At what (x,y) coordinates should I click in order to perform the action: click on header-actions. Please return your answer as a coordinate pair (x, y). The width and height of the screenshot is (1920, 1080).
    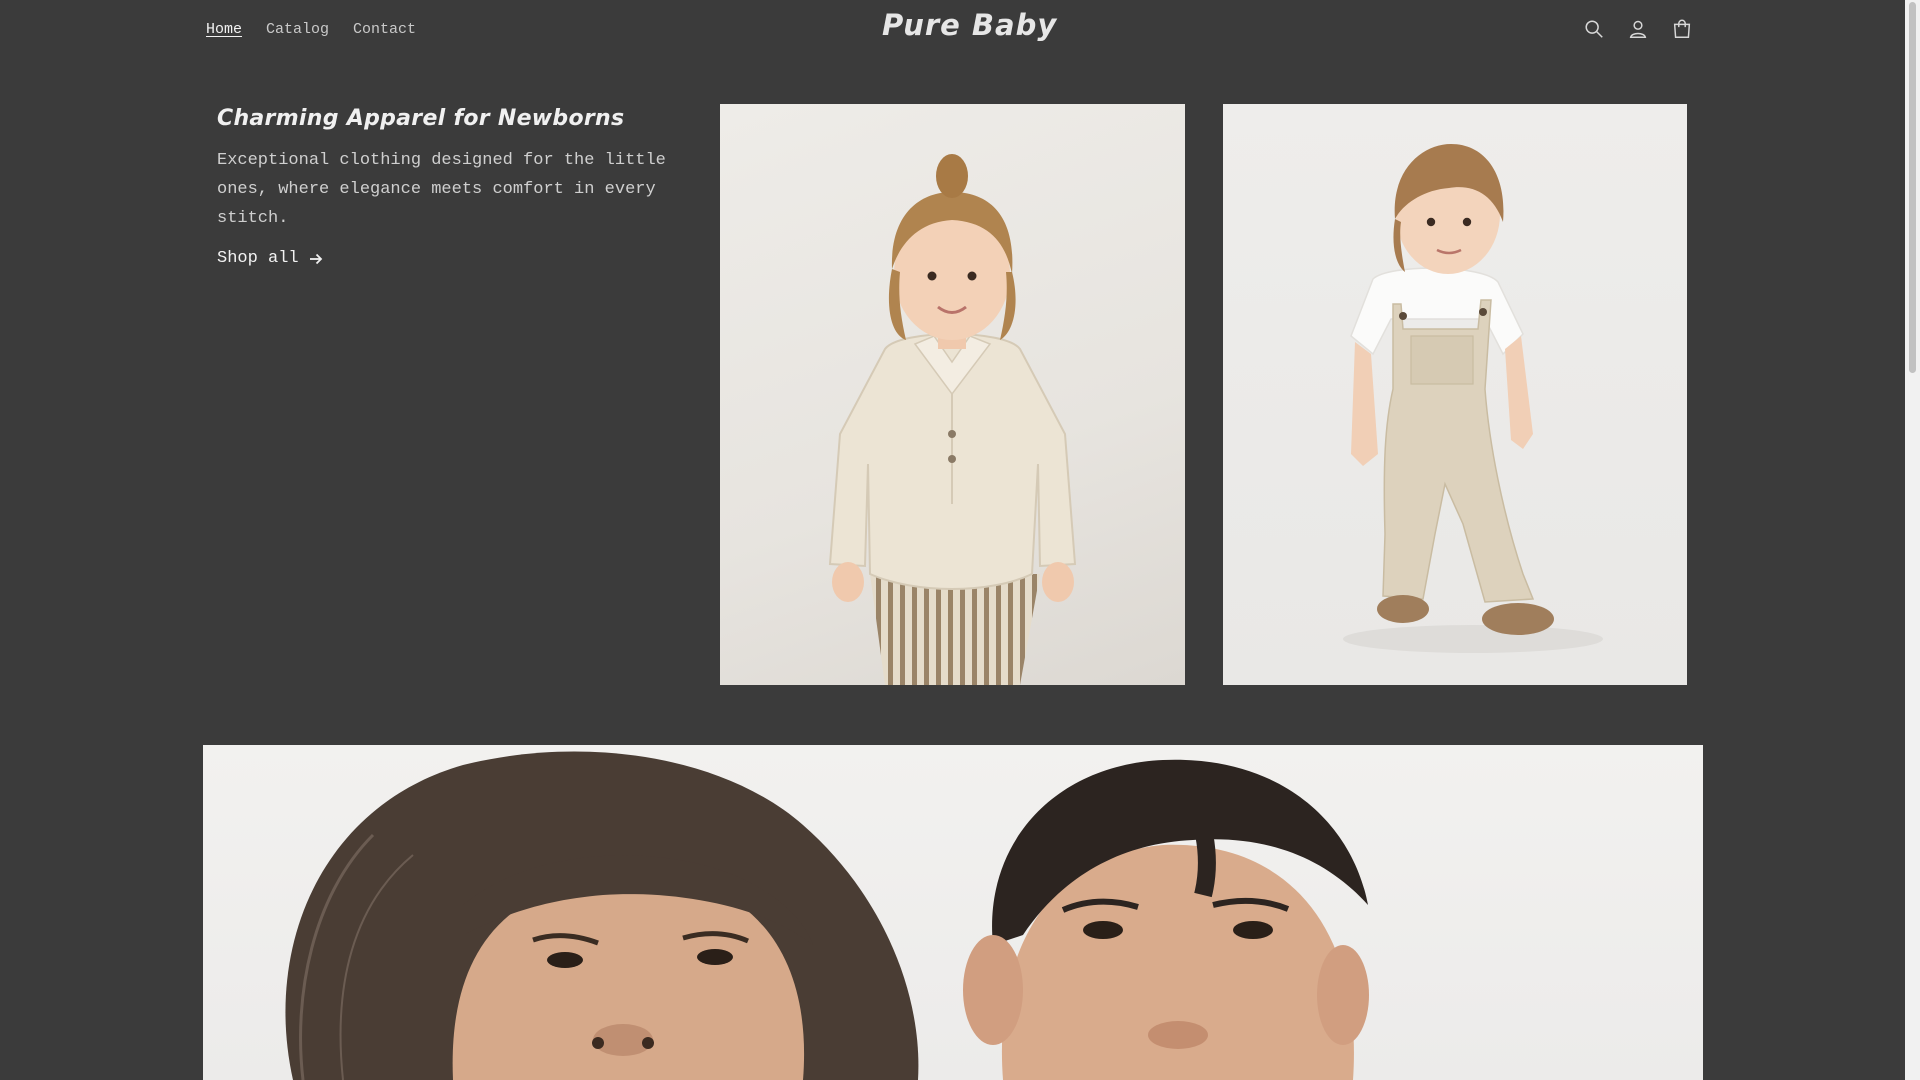
    Looking at the image, I should click on (1638, 29).